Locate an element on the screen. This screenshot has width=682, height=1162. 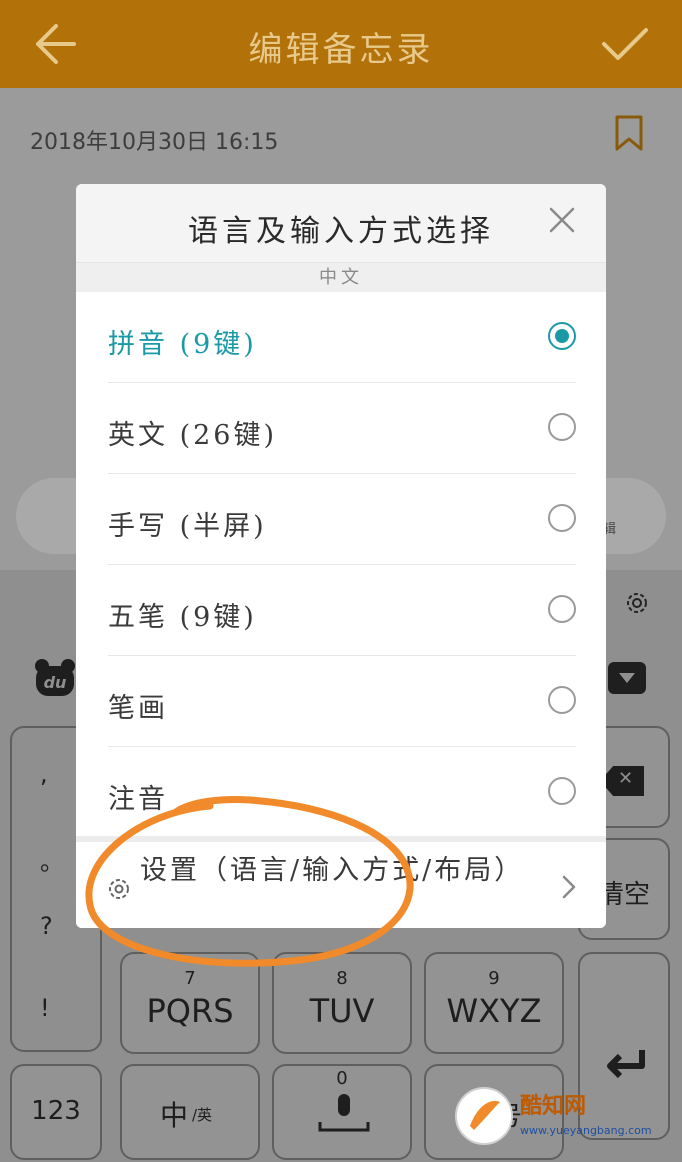
confirm-check-icon is located at coordinates (625, 44).